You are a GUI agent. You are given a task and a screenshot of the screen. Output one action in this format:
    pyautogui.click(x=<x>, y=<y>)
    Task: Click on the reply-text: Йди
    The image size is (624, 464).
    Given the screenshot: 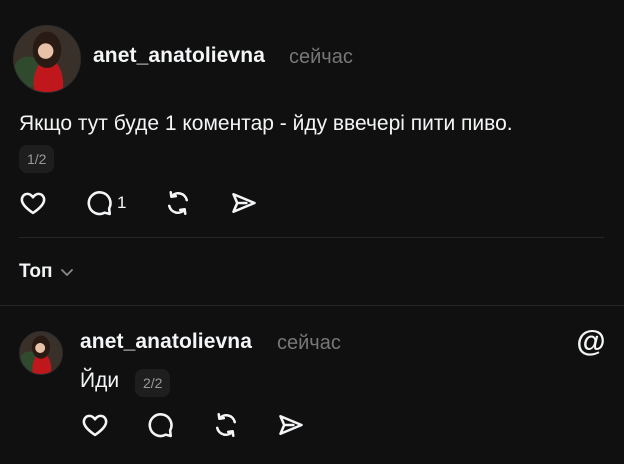 What is the action you would take?
    pyautogui.click(x=100, y=380)
    